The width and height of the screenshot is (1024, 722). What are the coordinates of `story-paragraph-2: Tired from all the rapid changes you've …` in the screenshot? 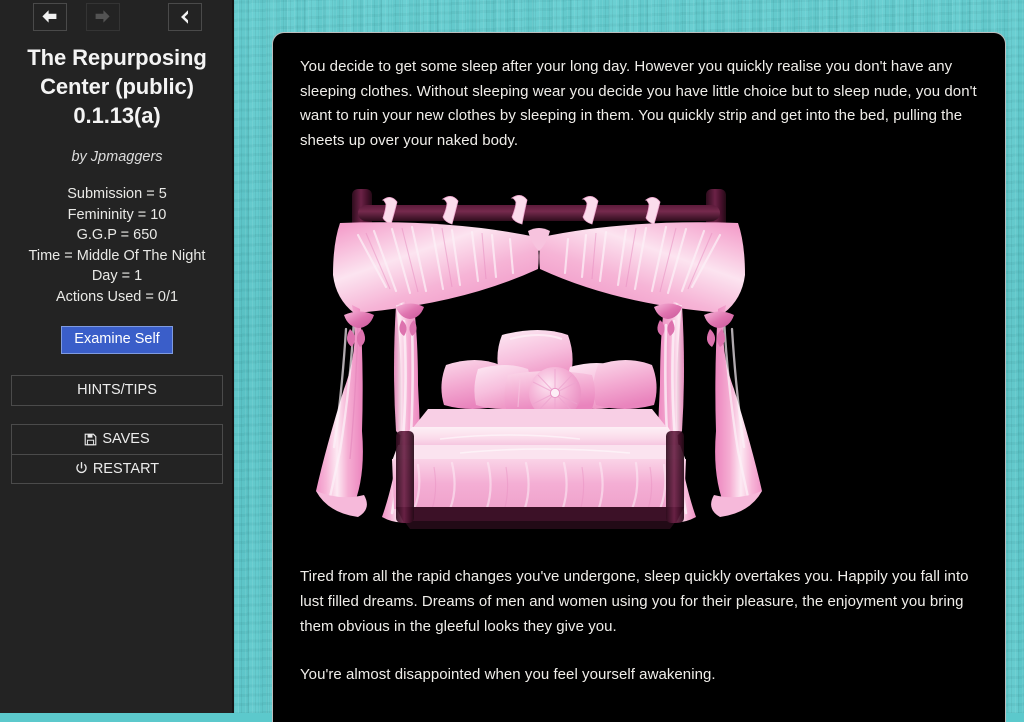 It's located at (634, 601).